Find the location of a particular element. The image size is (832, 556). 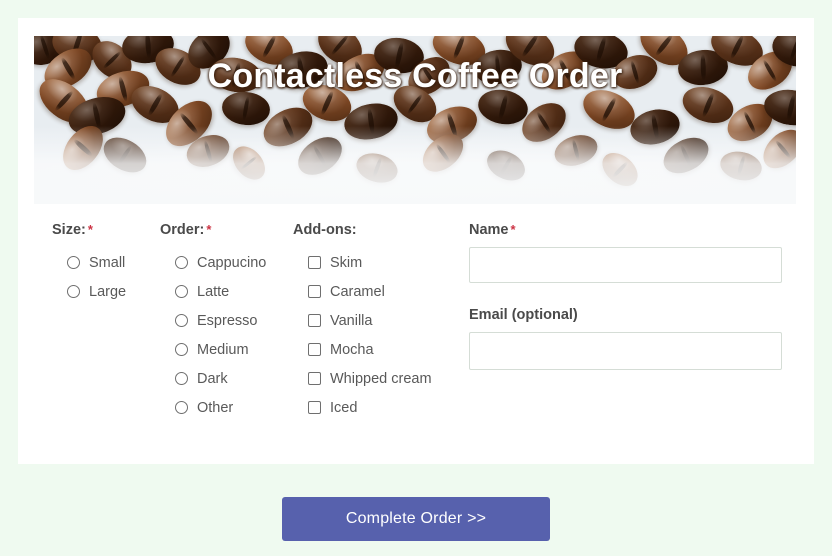

name-field-block: Name * is located at coordinates (634, 252).